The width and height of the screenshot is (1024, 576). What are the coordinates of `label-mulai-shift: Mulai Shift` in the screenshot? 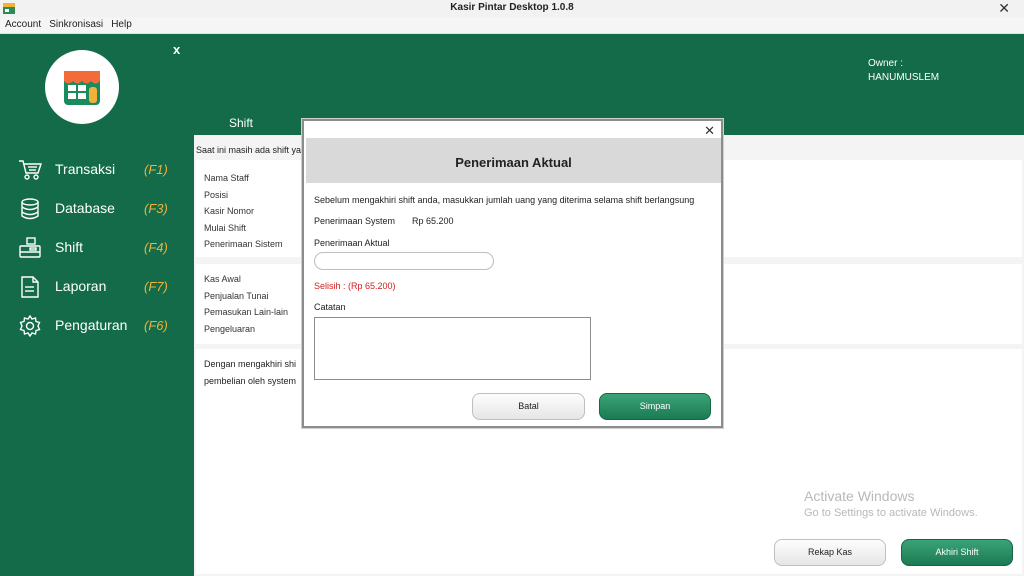 It's located at (225, 228).